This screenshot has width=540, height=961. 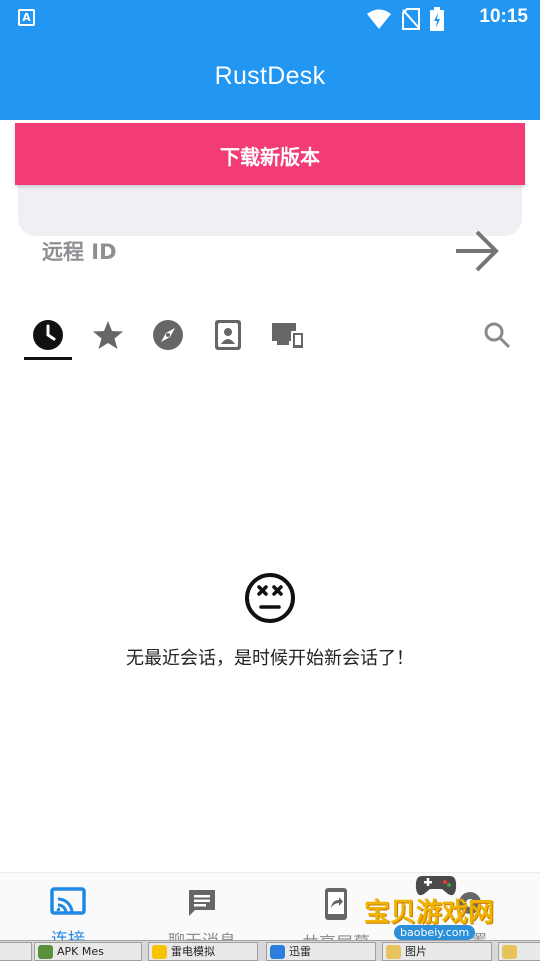 What do you see at coordinates (429, 913) in the screenshot?
I see `watermark-title: 宝贝游戏网` at bounding box center [429, 913].